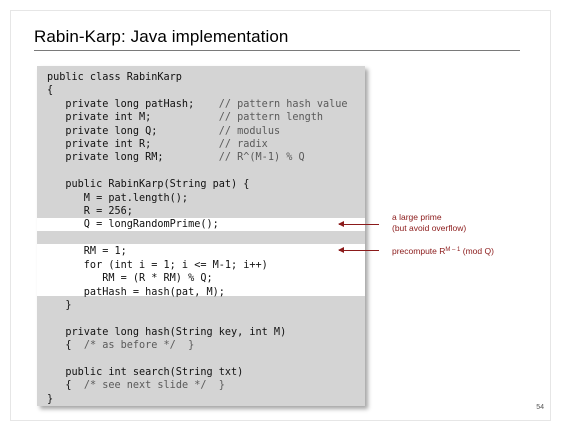 The width and height of the screenshot is (561, 433). What do you see at coordinates (133, 104) in the screenshot?
I see `code-text: private long patHash;` at bounding box center [133, 104].